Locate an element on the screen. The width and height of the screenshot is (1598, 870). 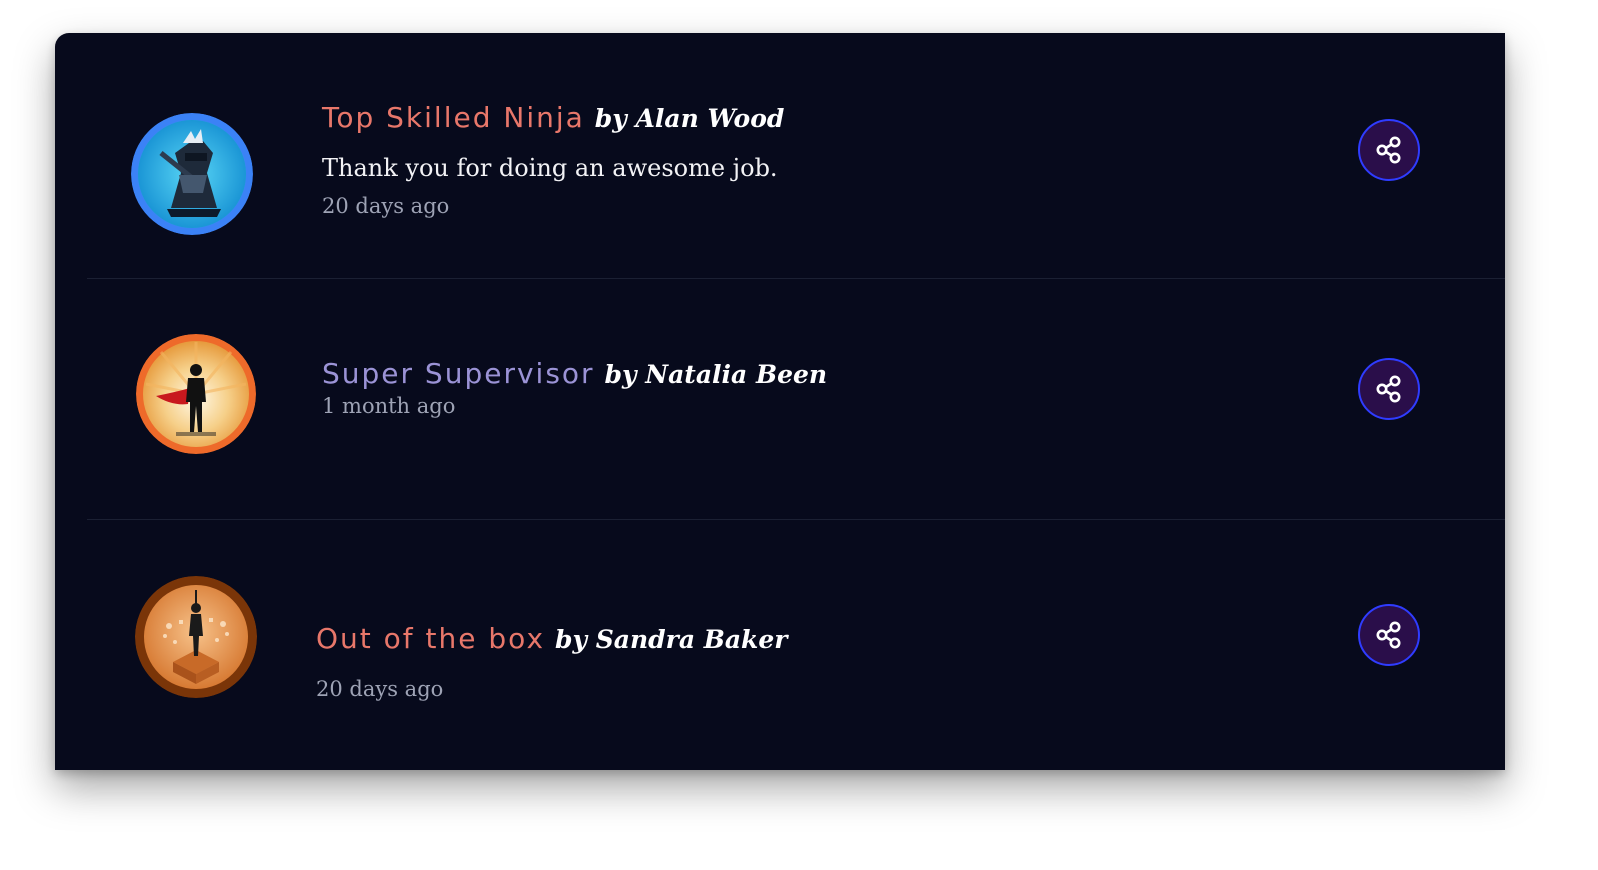
timestamp: 1 month ago is located at coordinates (389, 406).